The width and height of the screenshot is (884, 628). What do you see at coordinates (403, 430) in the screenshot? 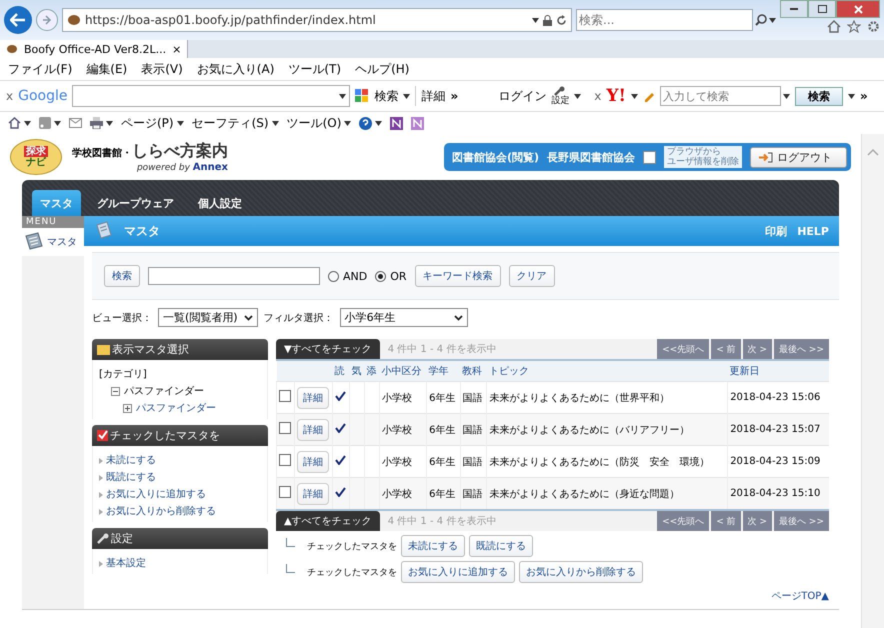
I see `table-cell: 小学校` at bounding box center [403, 430].